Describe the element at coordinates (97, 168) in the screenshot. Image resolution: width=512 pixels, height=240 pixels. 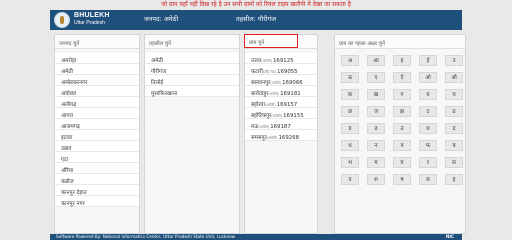
I see `district-item: औरैया` at that location.